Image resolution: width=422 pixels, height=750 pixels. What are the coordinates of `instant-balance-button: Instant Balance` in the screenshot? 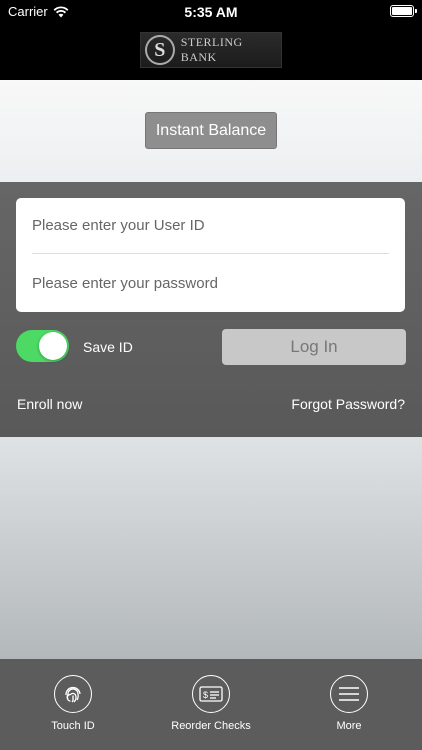 It's located at (211, 130).